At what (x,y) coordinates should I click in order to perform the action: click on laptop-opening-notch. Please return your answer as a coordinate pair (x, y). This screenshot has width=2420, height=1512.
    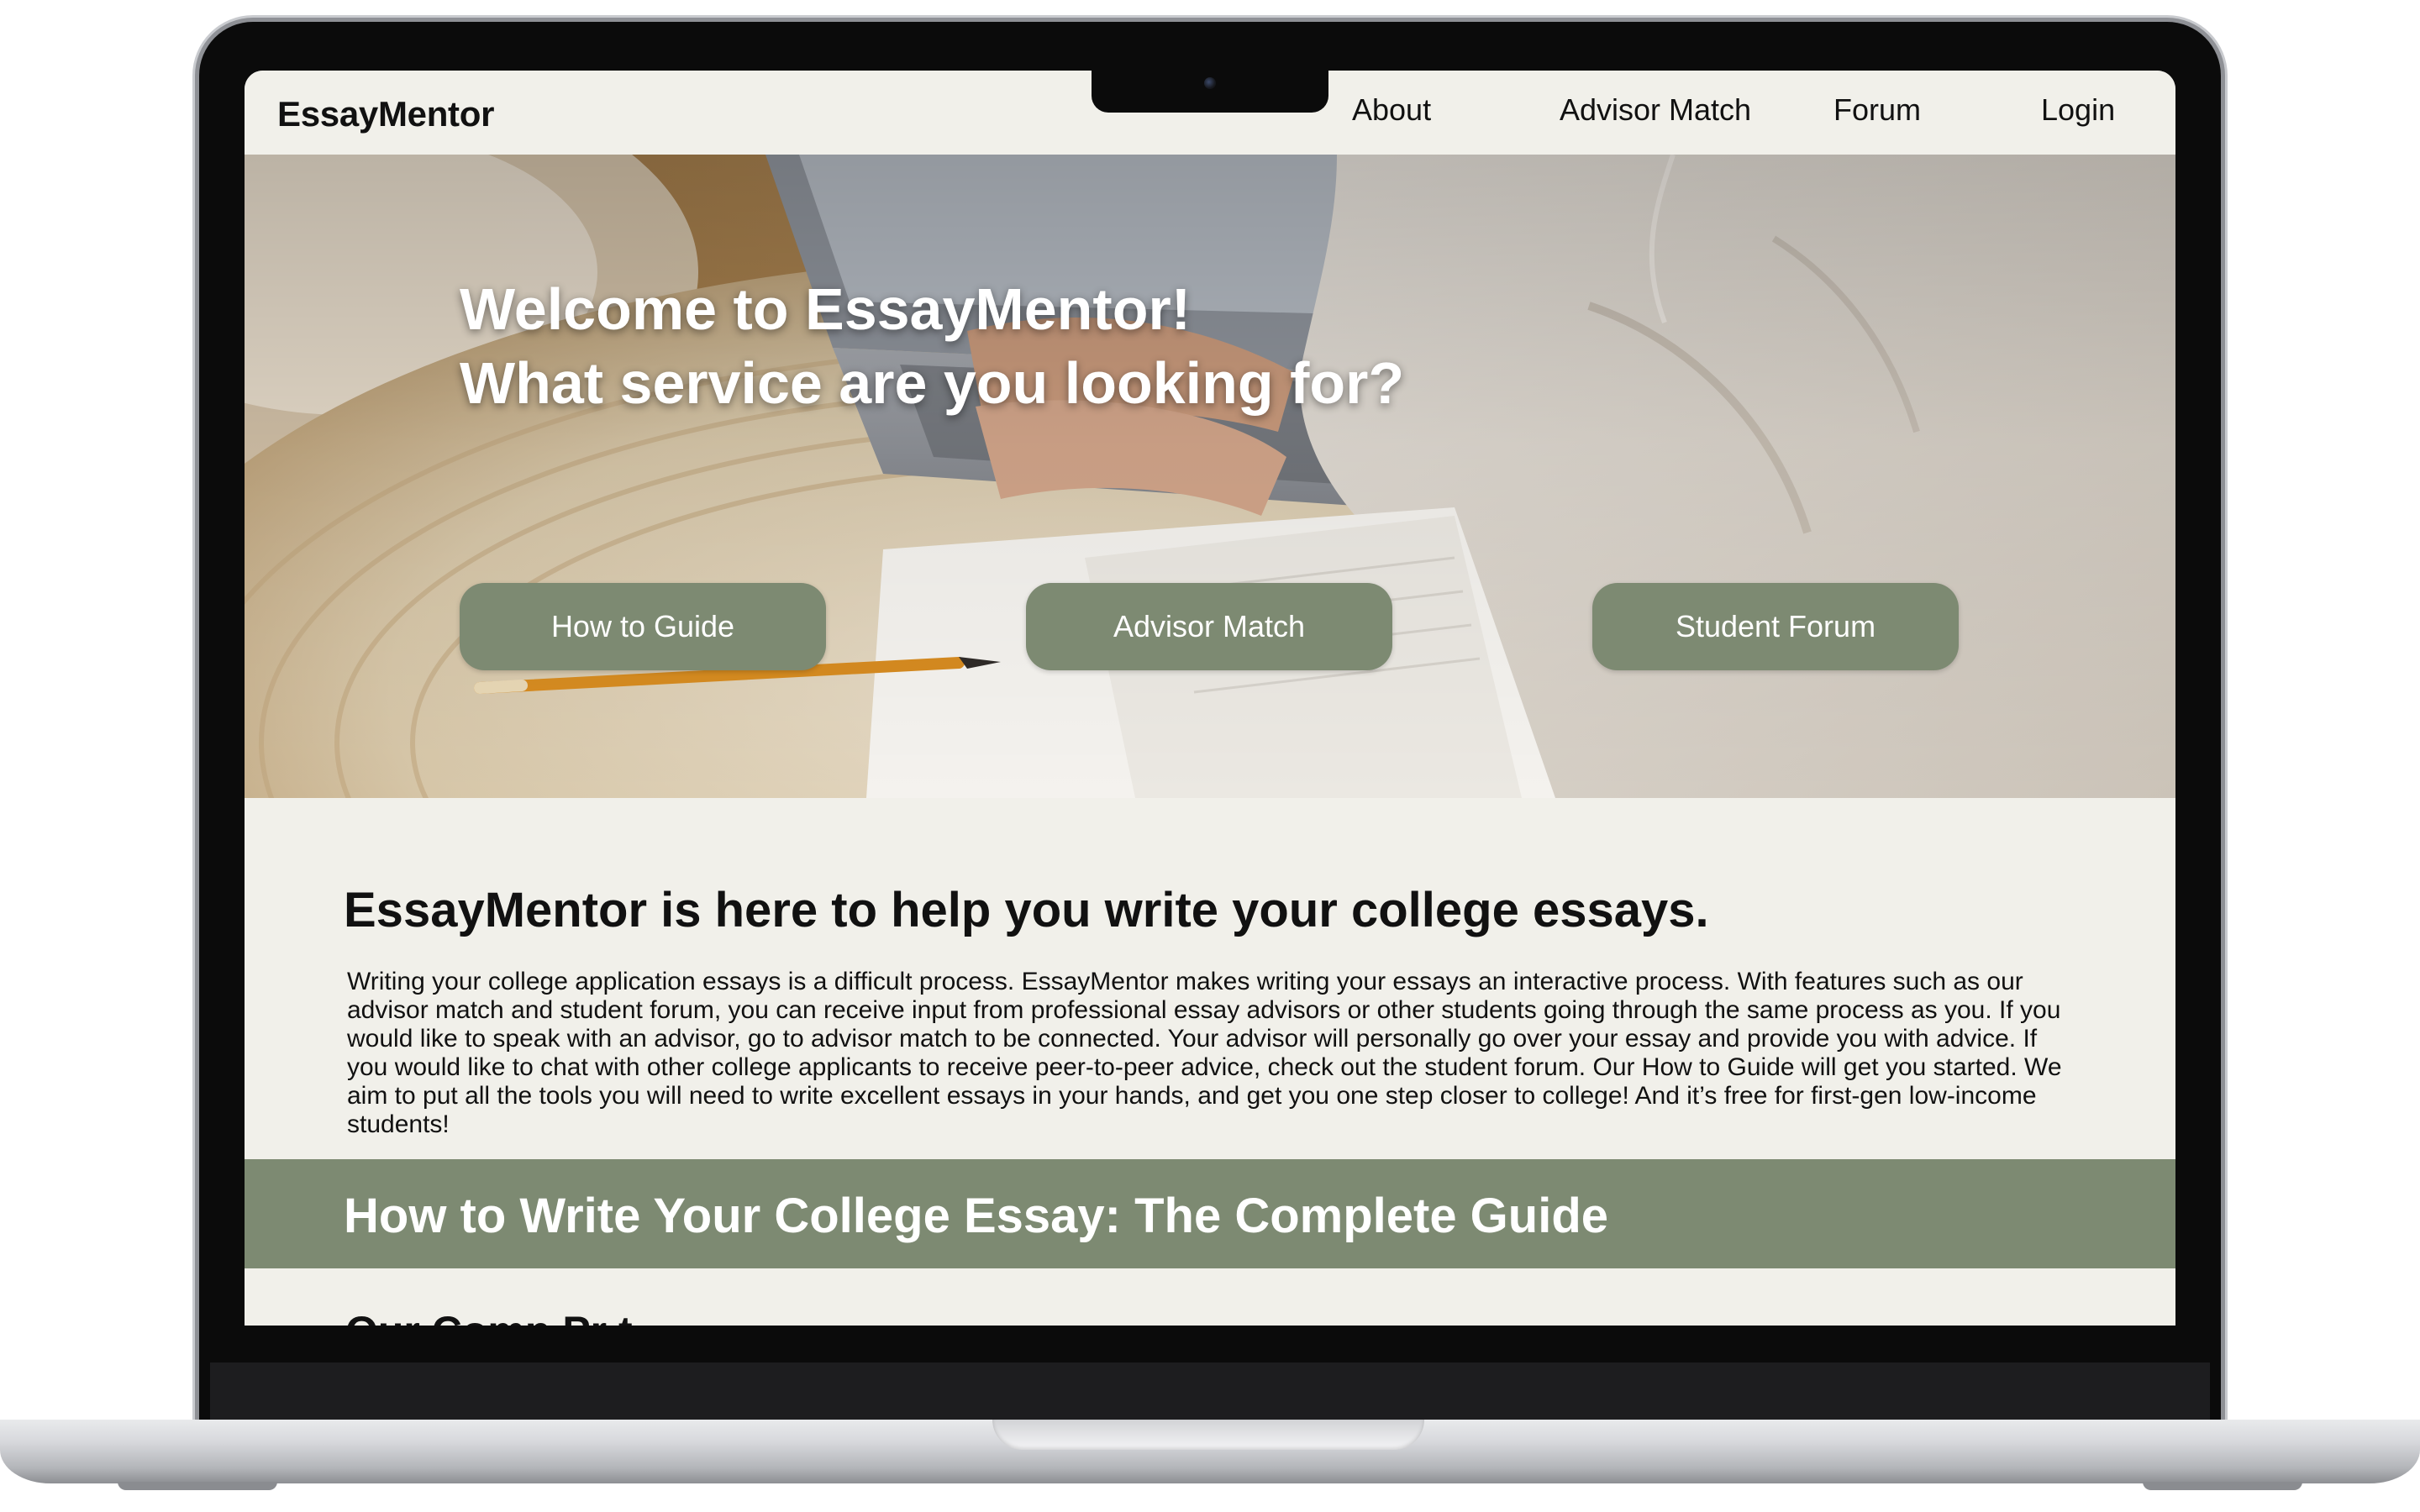
    Looking at the image, I should click on (1208, 1435).